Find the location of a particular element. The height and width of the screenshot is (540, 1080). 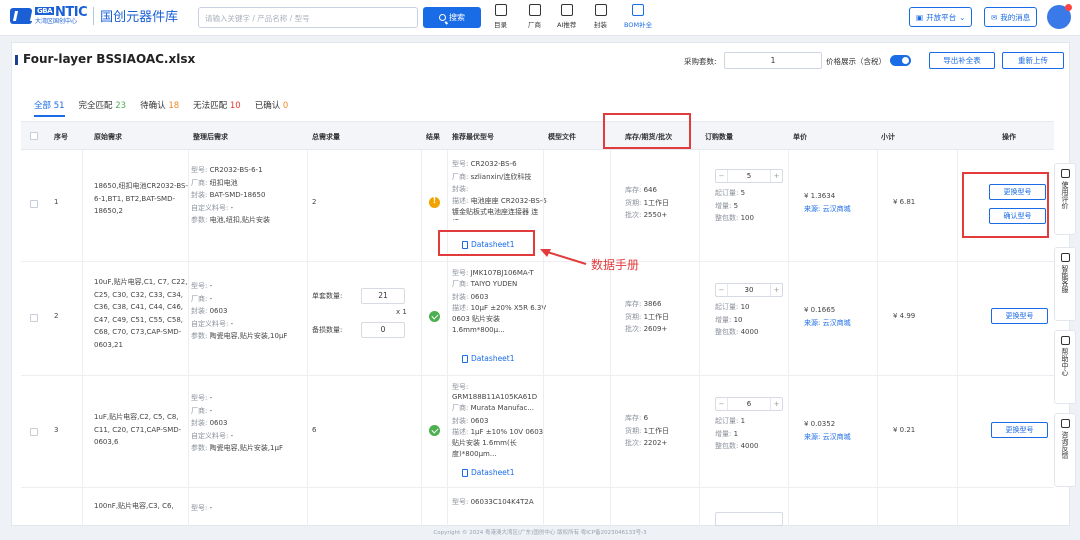

side-consult: 咨询反馈 is located at coordinates (1065, 450).